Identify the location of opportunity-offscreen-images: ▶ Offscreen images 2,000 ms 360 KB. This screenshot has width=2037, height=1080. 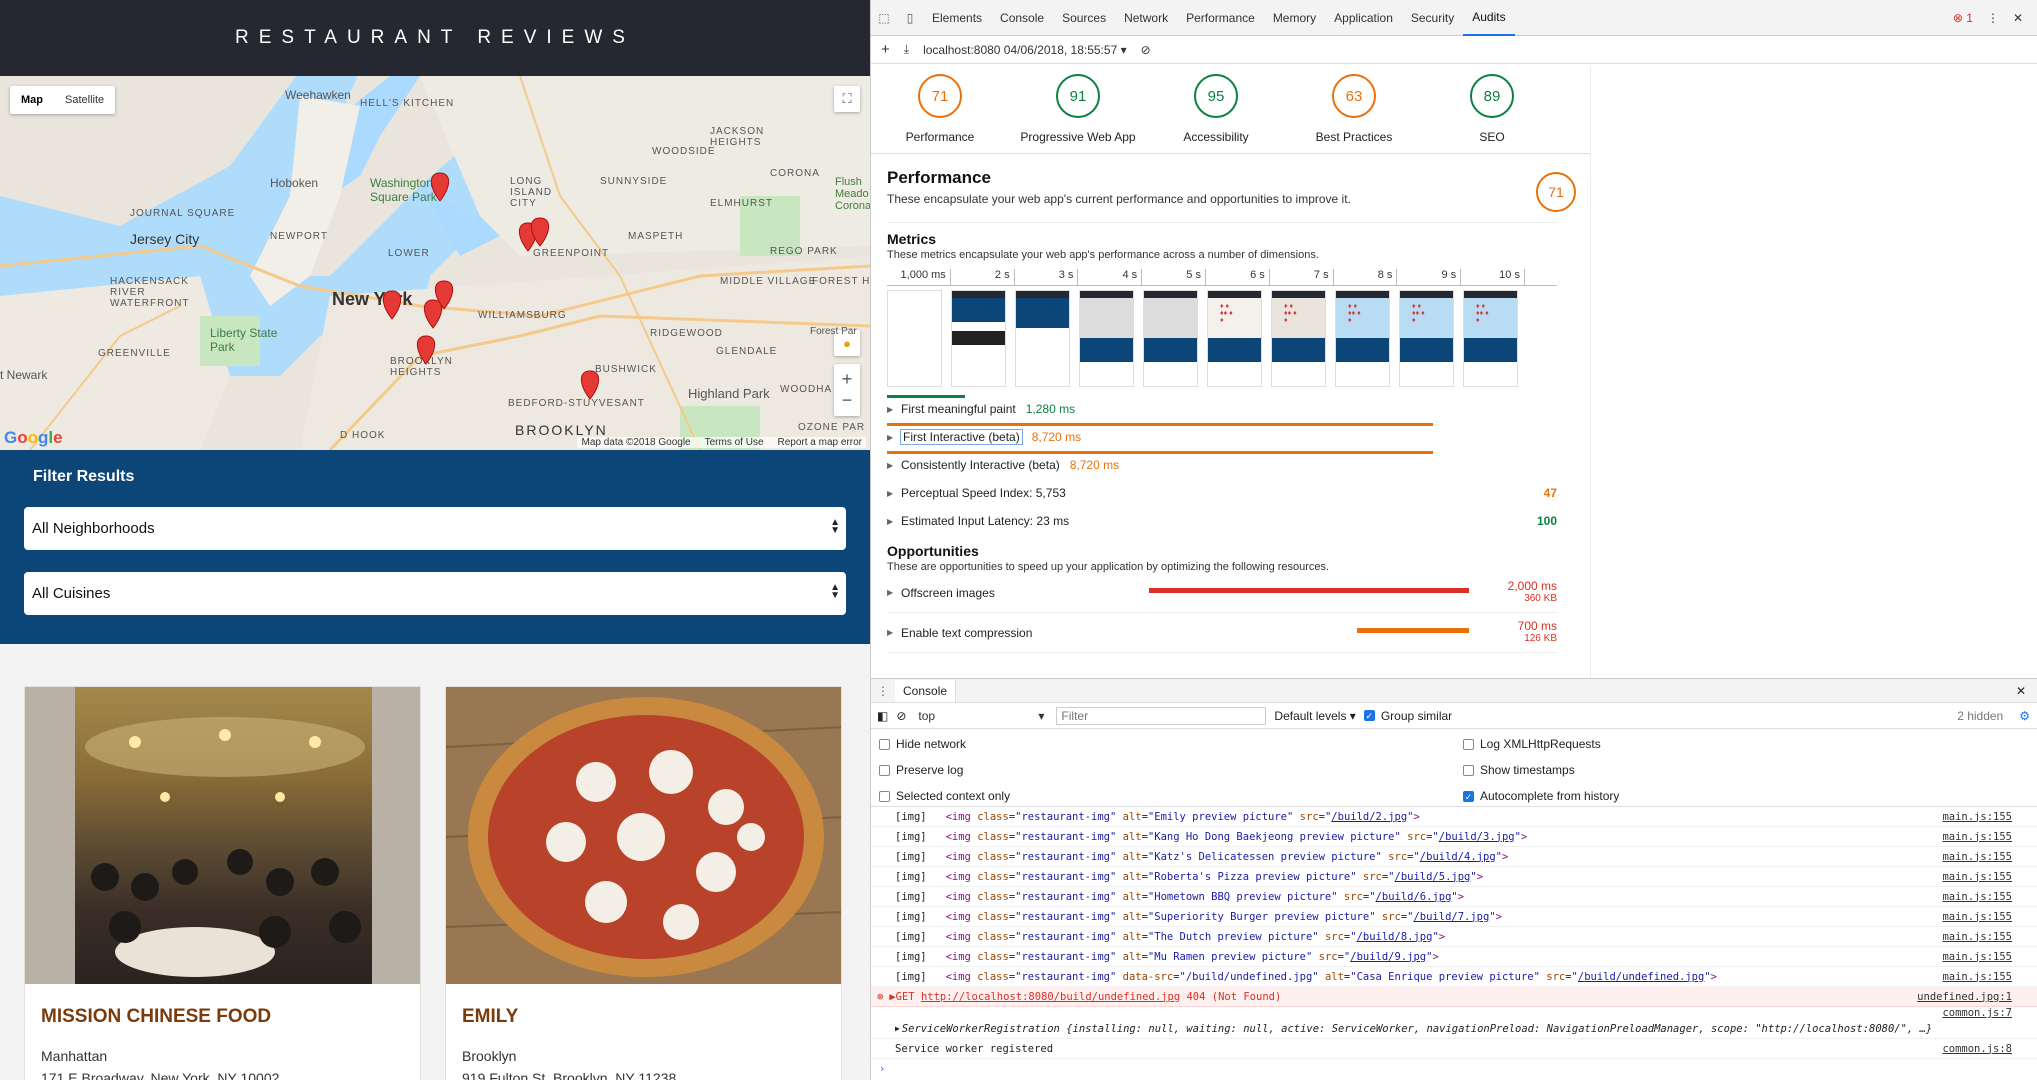
(1222, 593).